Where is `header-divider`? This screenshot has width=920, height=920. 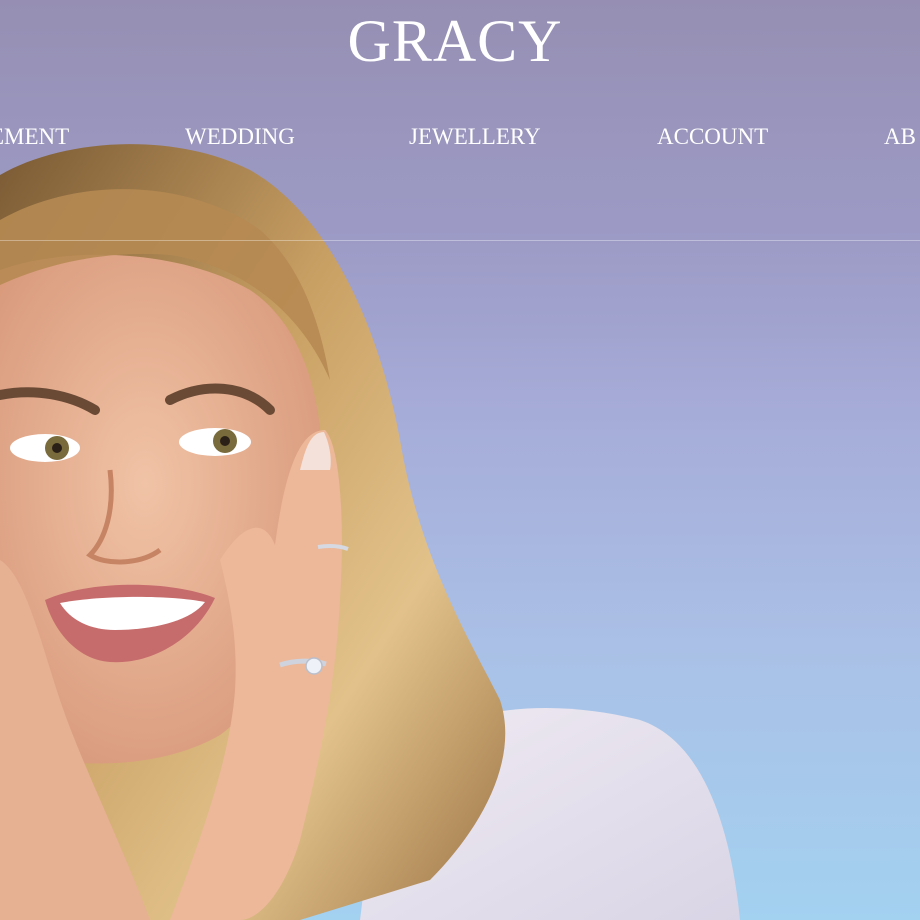 header-divider is located at coordinates (460, 240).